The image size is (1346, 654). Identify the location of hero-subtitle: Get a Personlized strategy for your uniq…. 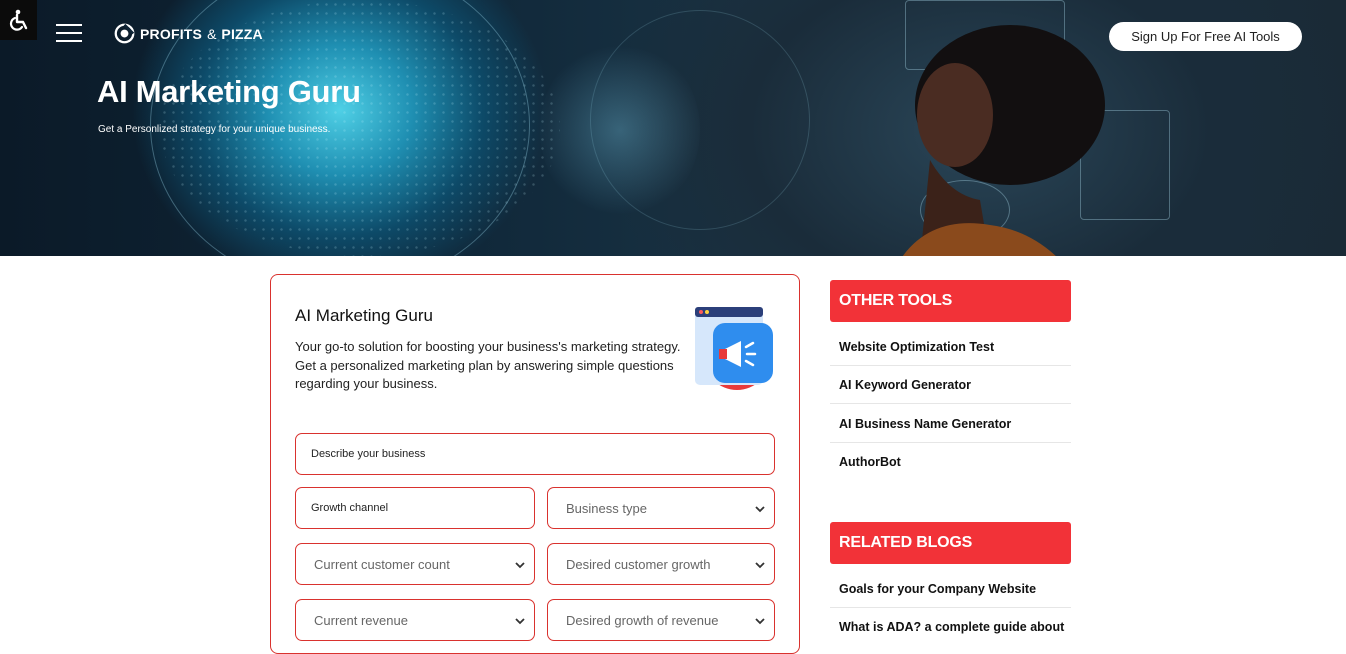
(214, 129).